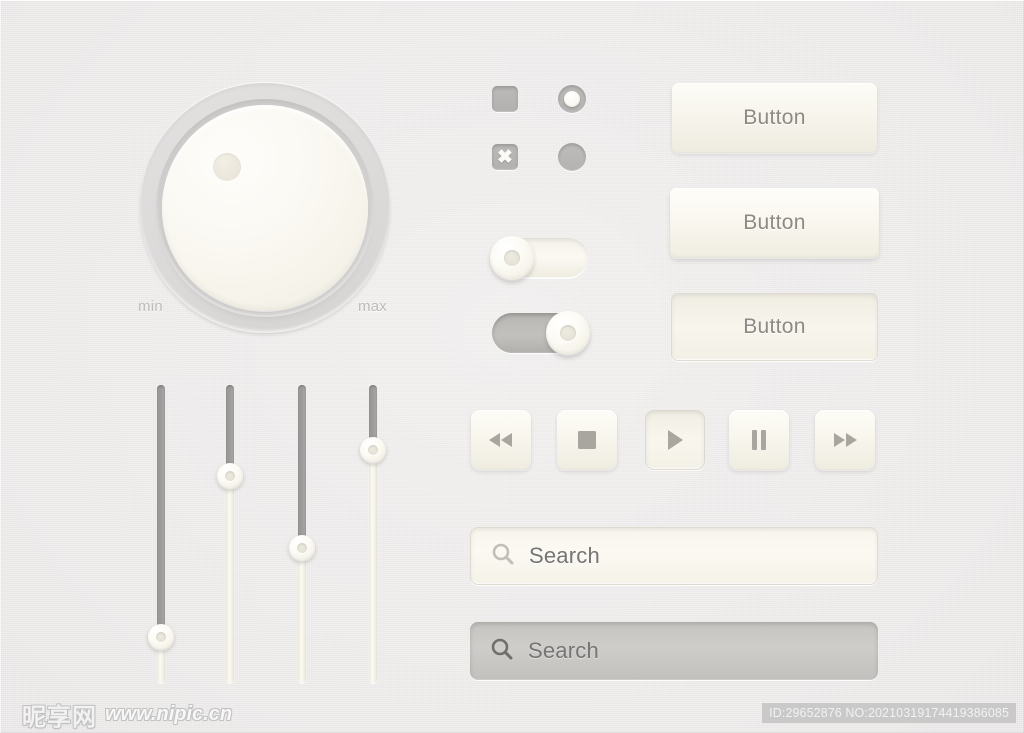 Image resolution: width=1024 pixels, height=733 pixels. I want to click on radio-dot, so click(572, 99).